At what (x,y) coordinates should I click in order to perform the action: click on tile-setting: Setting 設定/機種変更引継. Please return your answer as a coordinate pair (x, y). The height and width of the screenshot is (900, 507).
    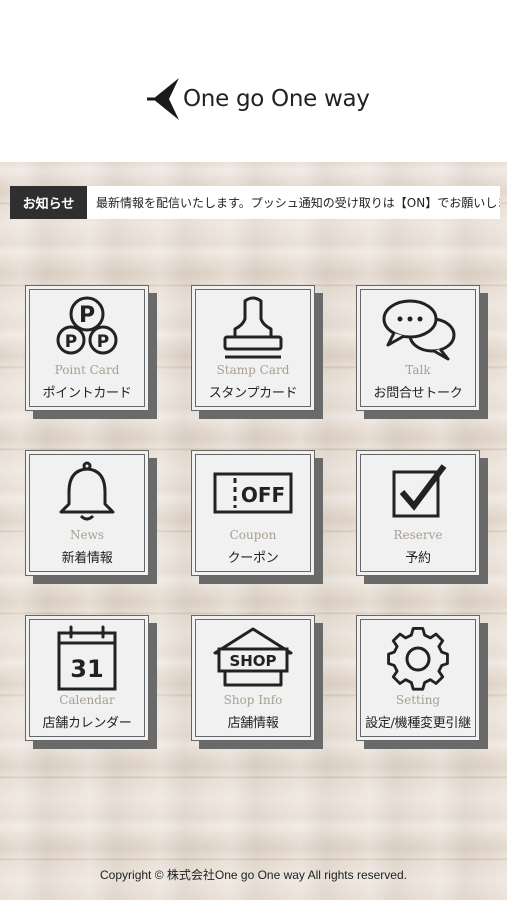
    Looking at the image, I should click on (422, 682).